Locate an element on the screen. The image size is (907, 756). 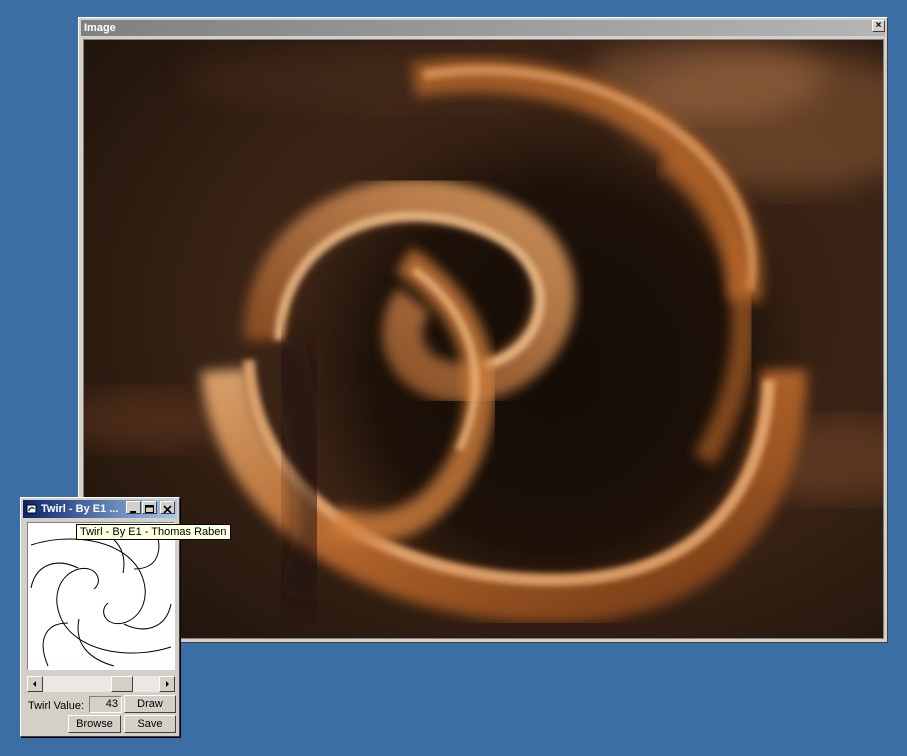
twirl-scrollbar is located at coordinates (101, 684).